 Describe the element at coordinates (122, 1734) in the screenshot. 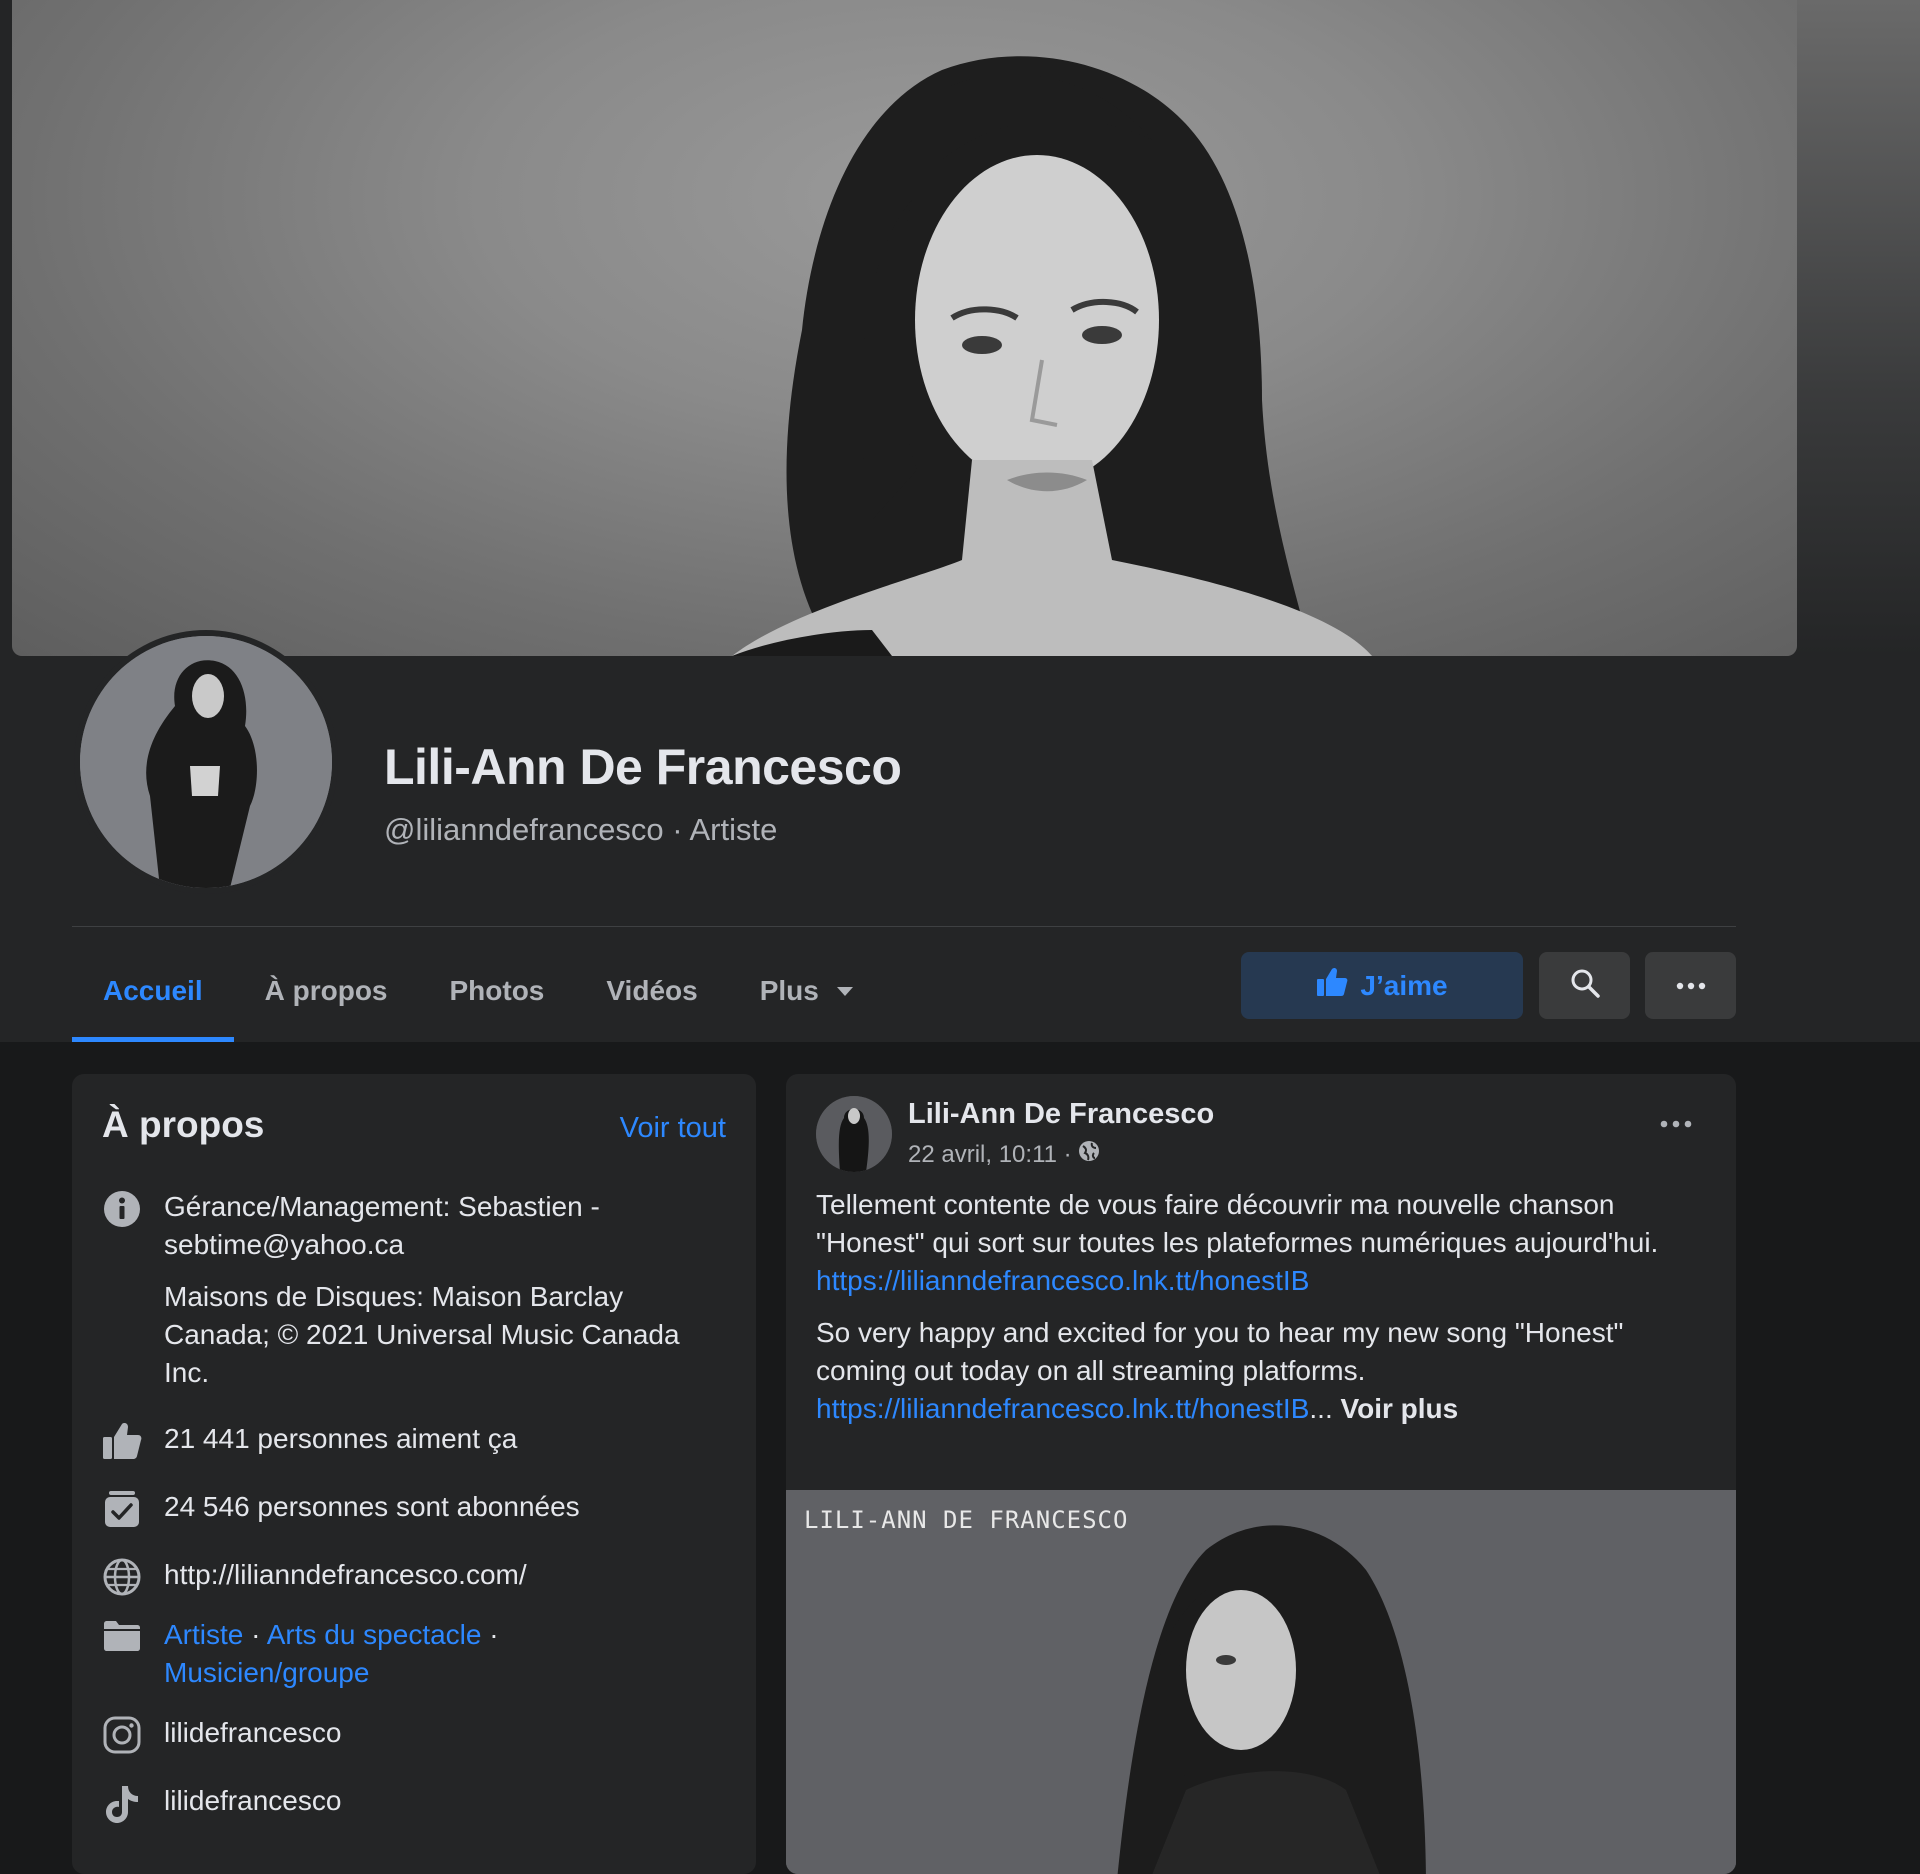

I see `instagram-icon` at that location.